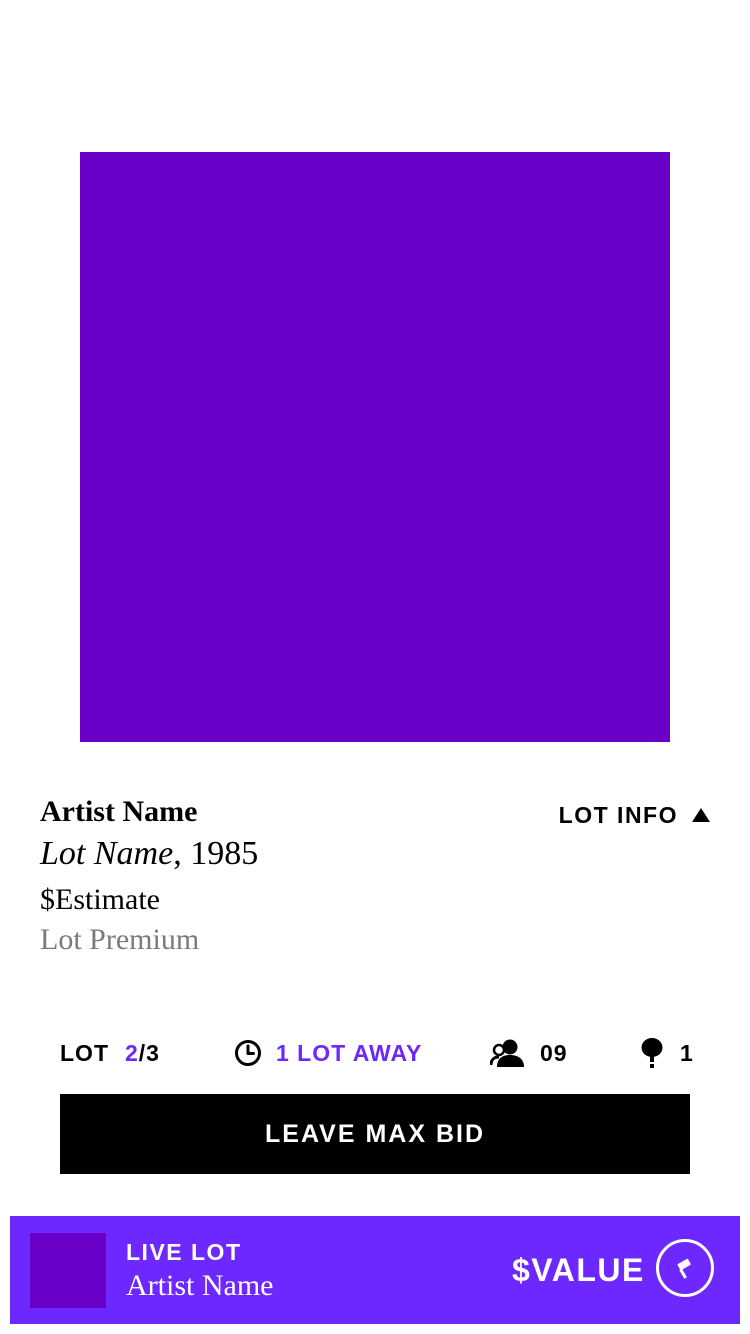 This screenshot has width=750, height=1334. I want to click on lot-title: Lot Name, 1985, so click(149, 854).